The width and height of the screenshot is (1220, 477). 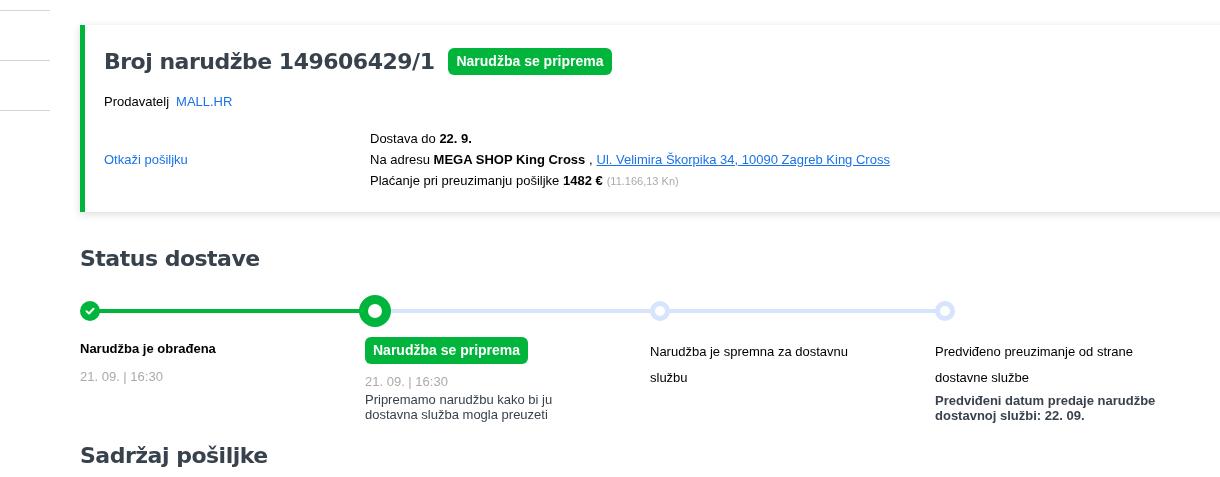 I want to click on seller-link: MALL.HR, so click(x=204, y=102).